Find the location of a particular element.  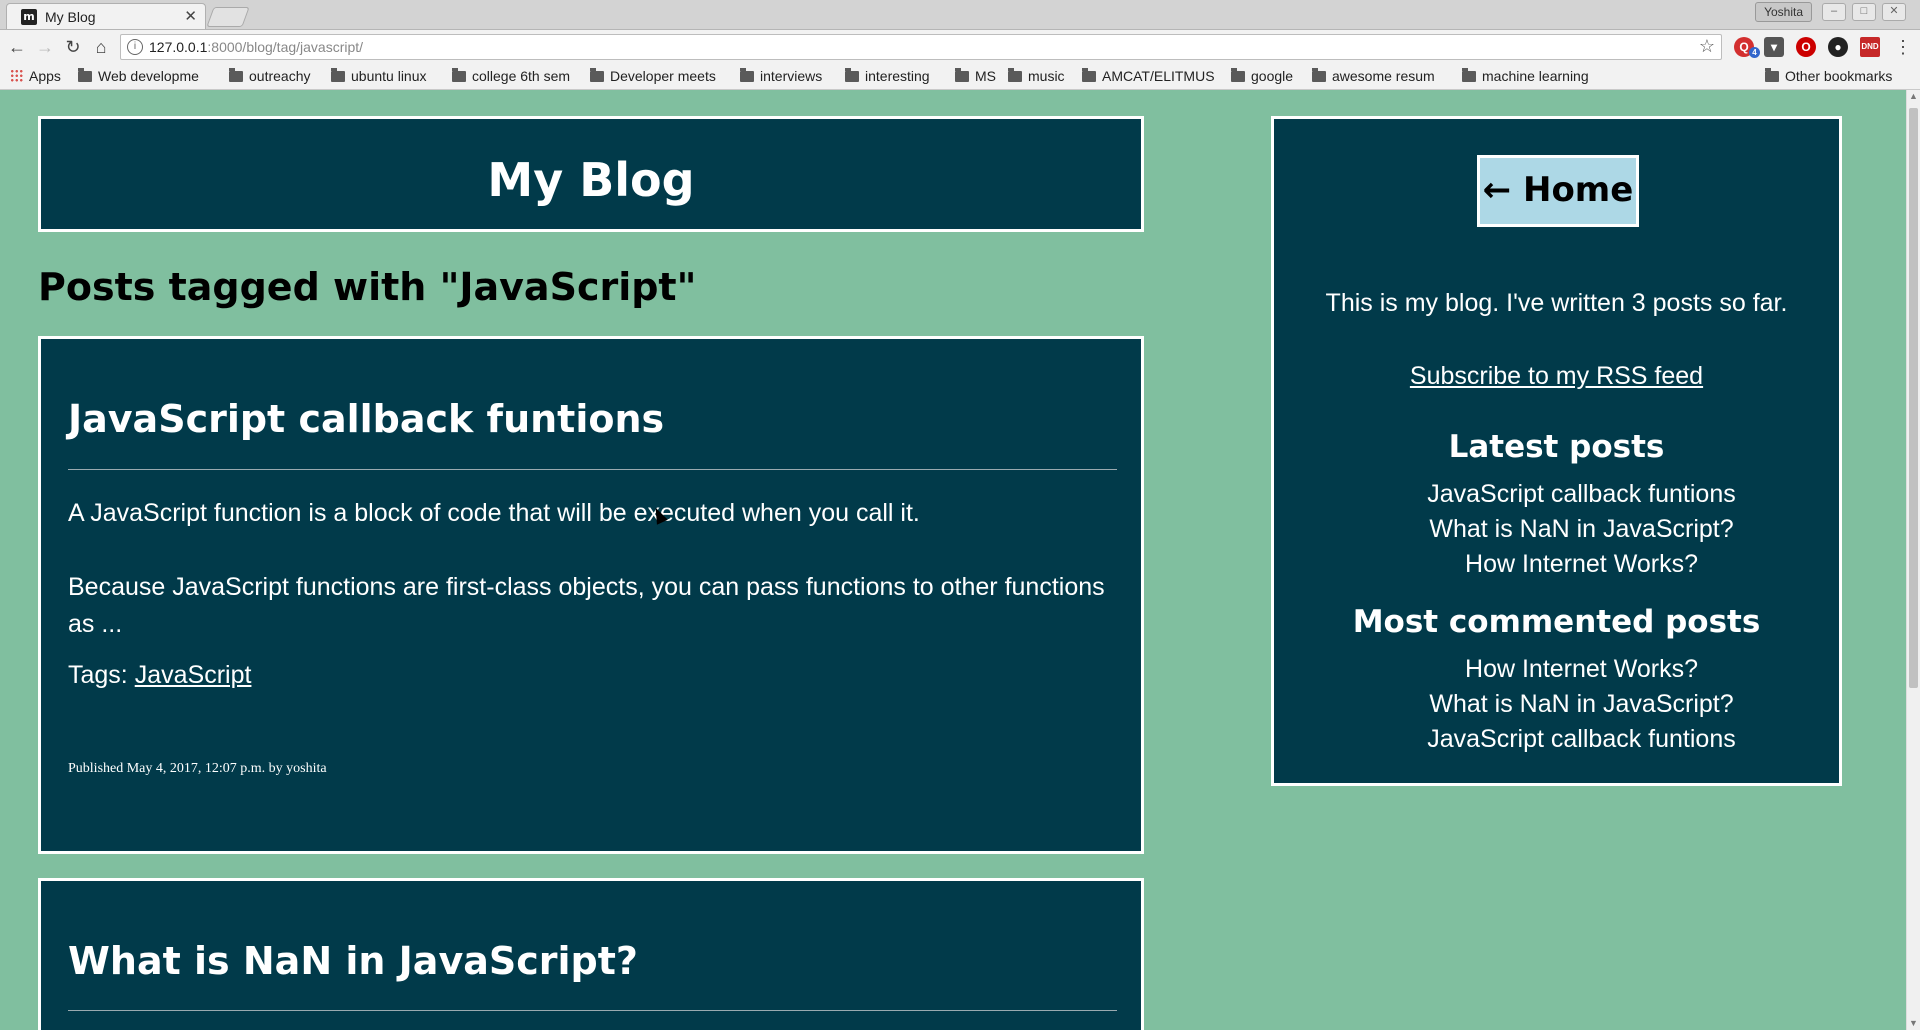

reload-icon: ↻ is located at coordinates (73, 47).